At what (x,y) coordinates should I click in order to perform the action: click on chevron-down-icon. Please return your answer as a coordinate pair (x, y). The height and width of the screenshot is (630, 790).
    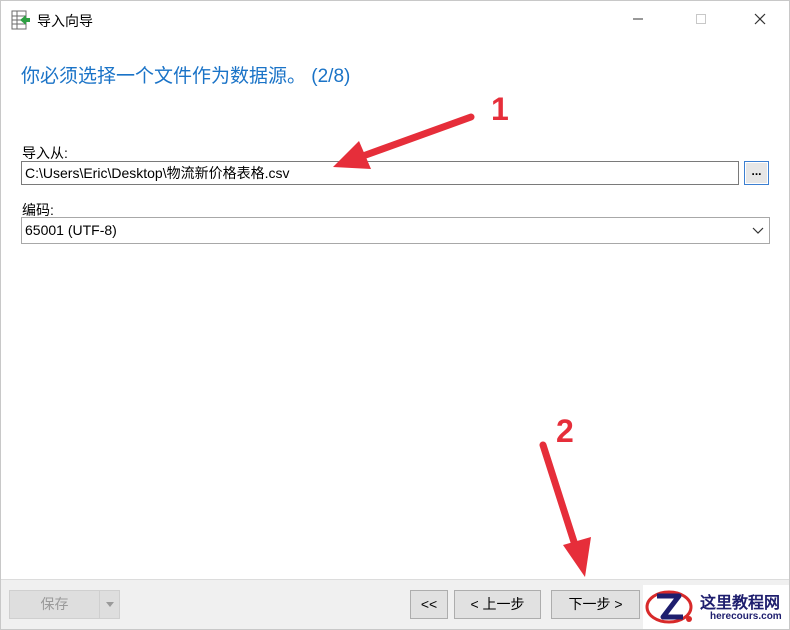
    Looking at the image, I should click on (758, 230).